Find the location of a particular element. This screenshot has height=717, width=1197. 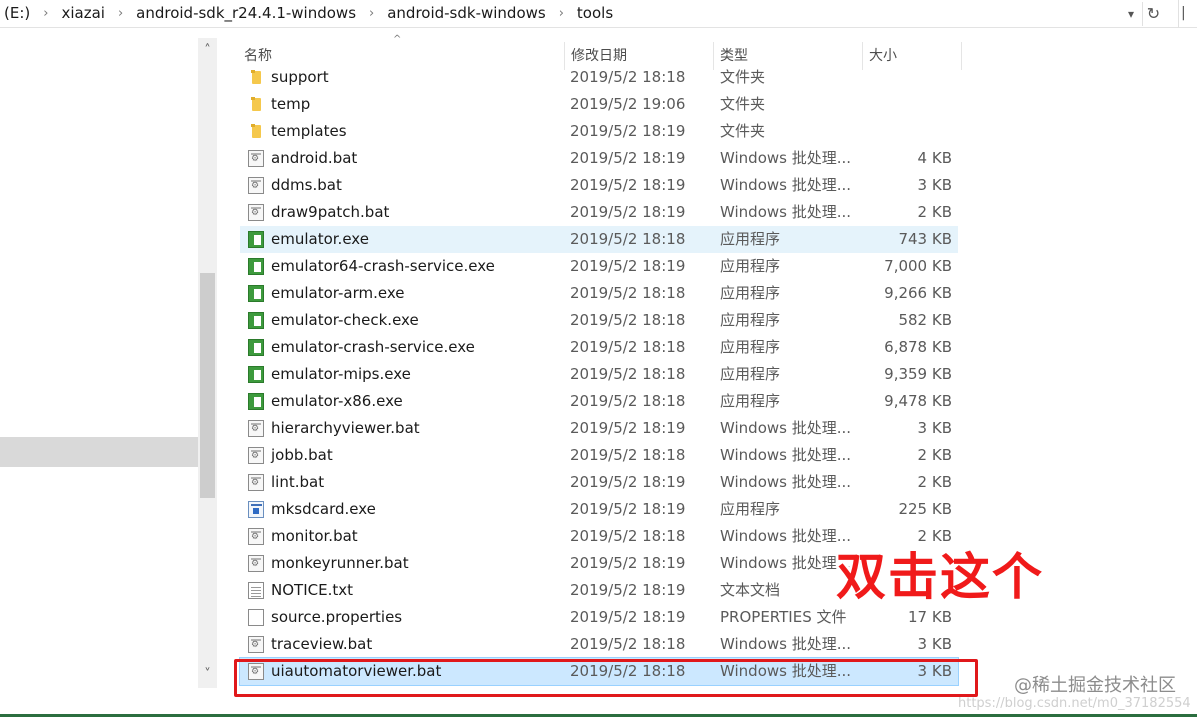

file-size: 4 KB is located at coordinates (934, 158).